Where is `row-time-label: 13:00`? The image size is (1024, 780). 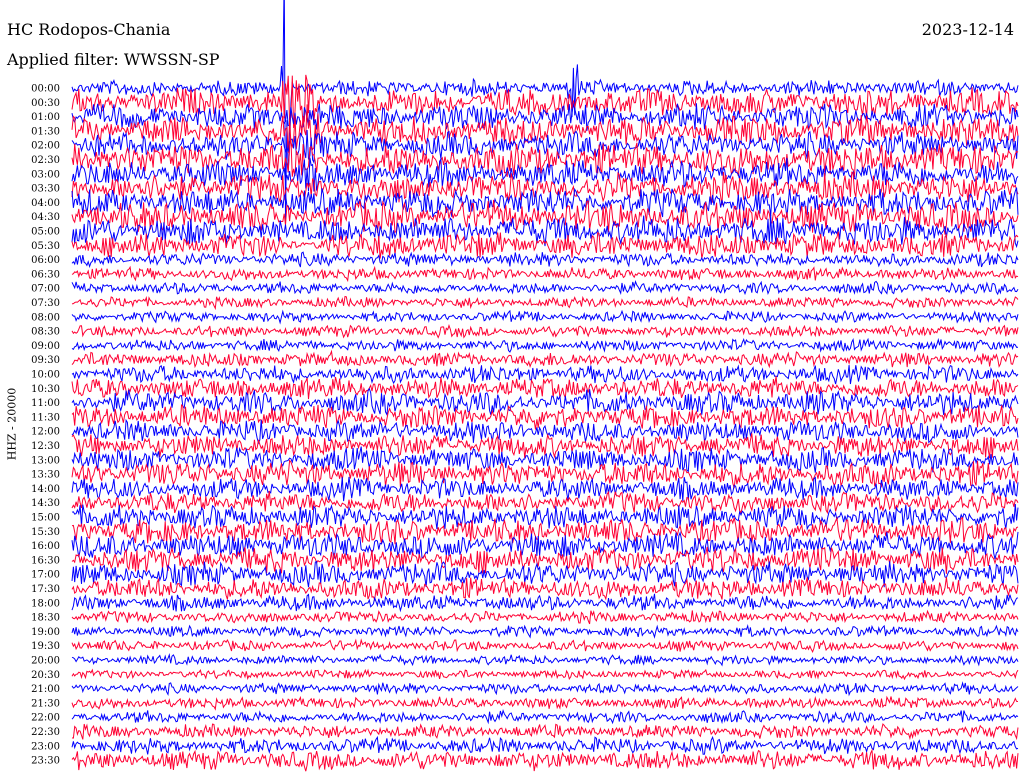 row-time-label: 13:00 is located at coordinates (45, 460).